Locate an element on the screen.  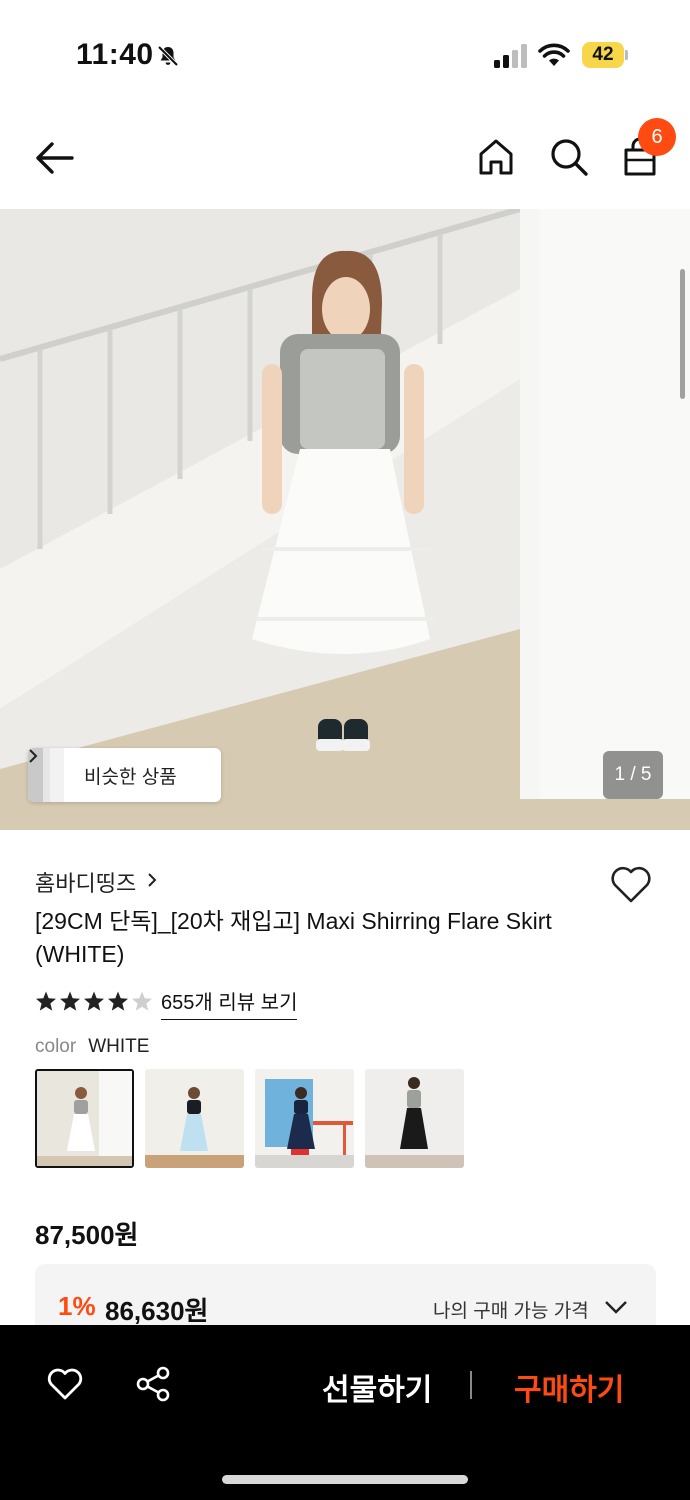
status-time: 11:40 is located at coordinates (115, 54).